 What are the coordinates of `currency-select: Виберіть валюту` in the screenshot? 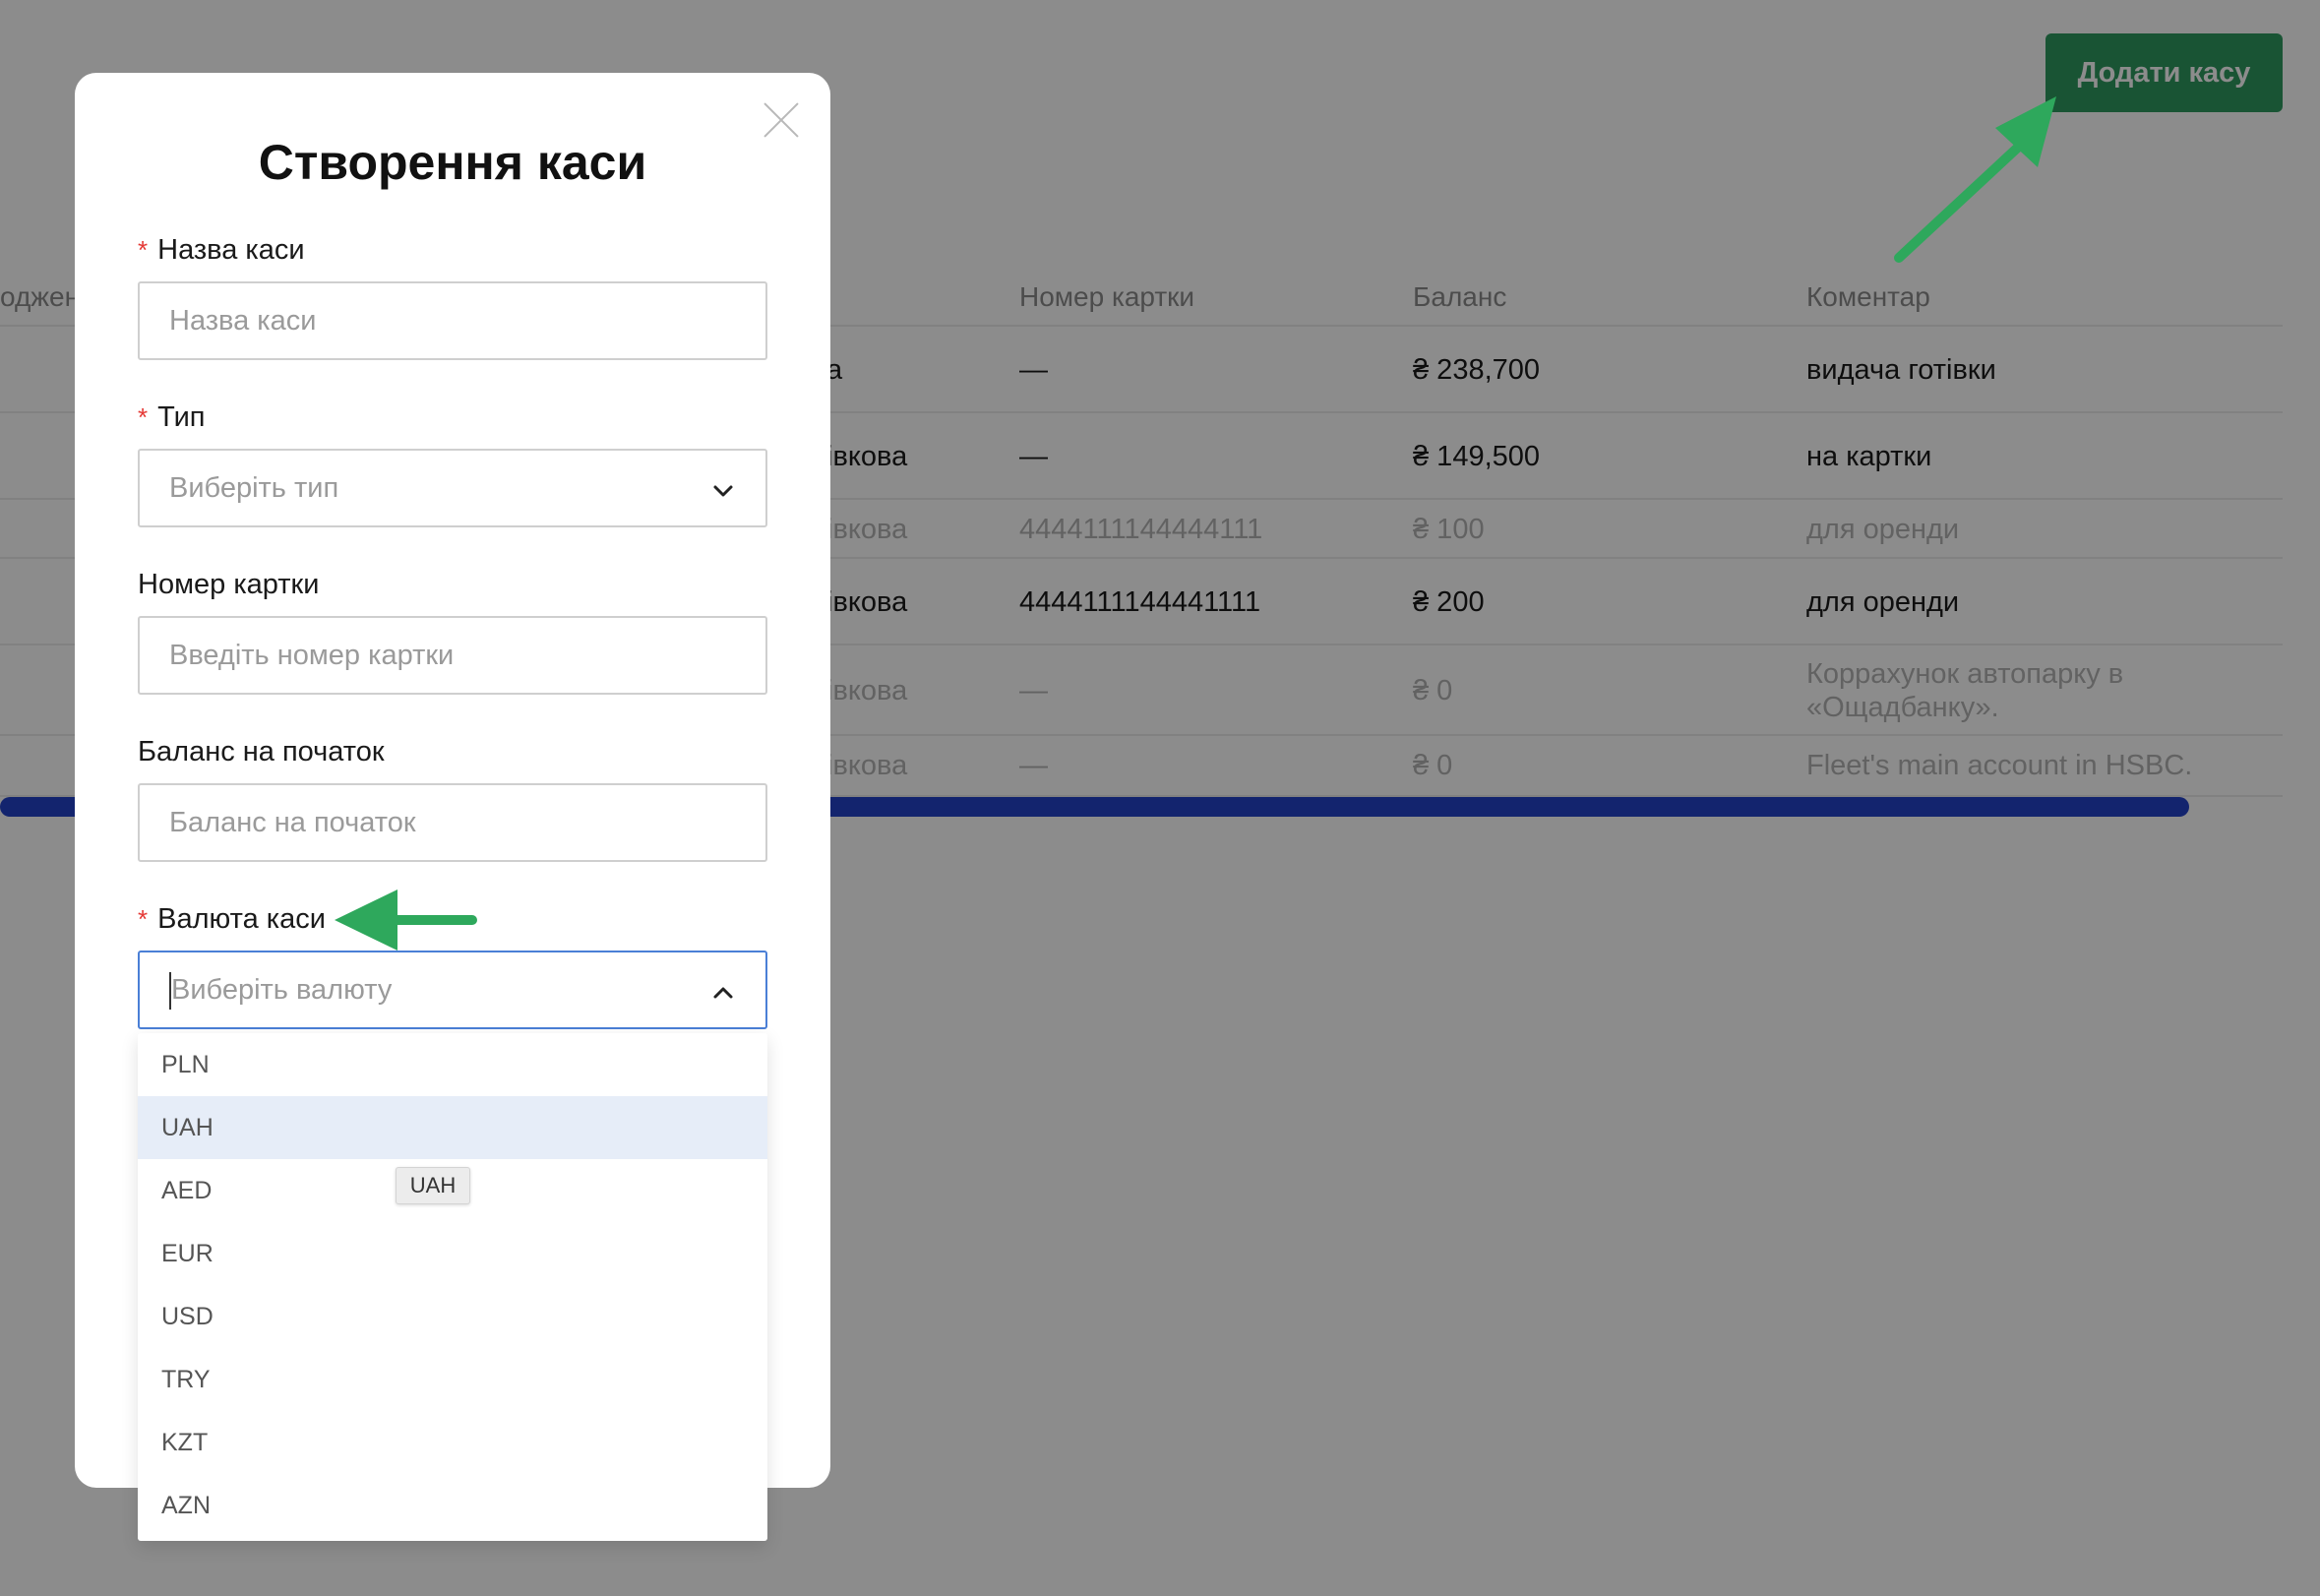 It's located at (452, 990).